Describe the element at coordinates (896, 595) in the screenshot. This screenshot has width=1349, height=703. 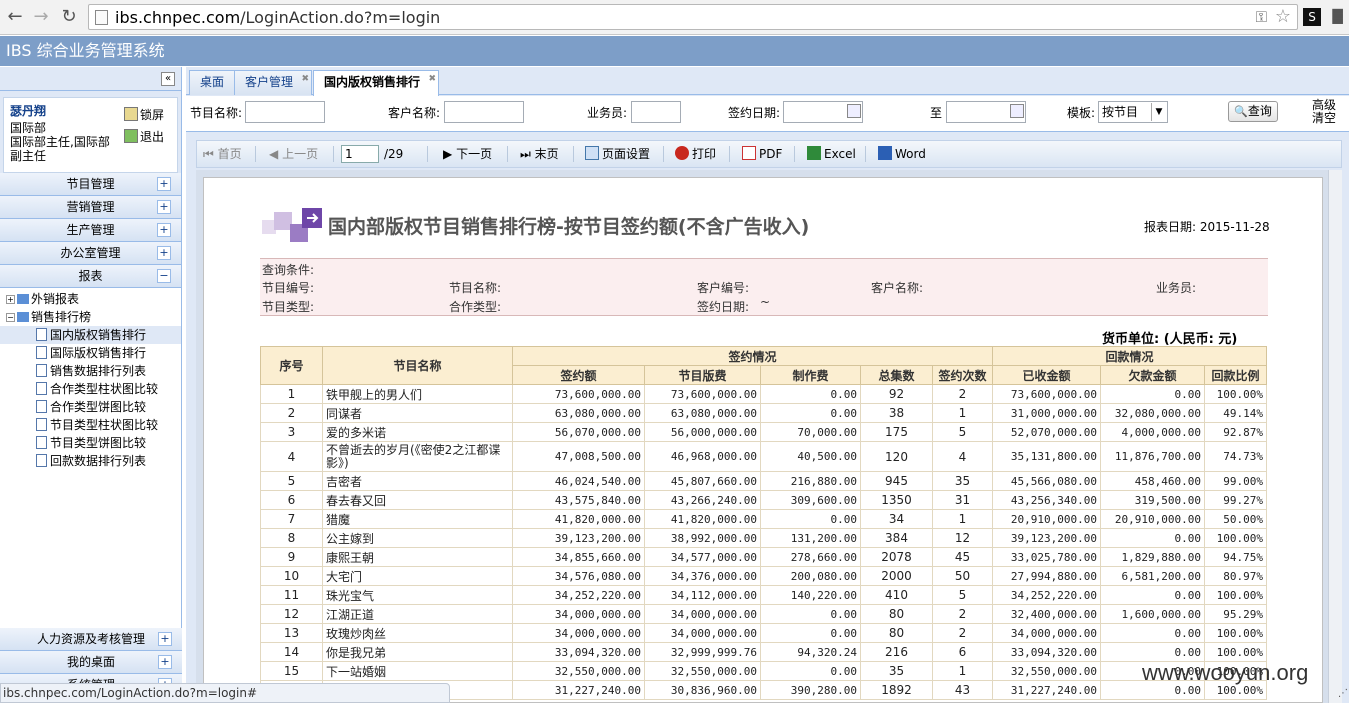
I see `cell-episodes: 410` at that location.